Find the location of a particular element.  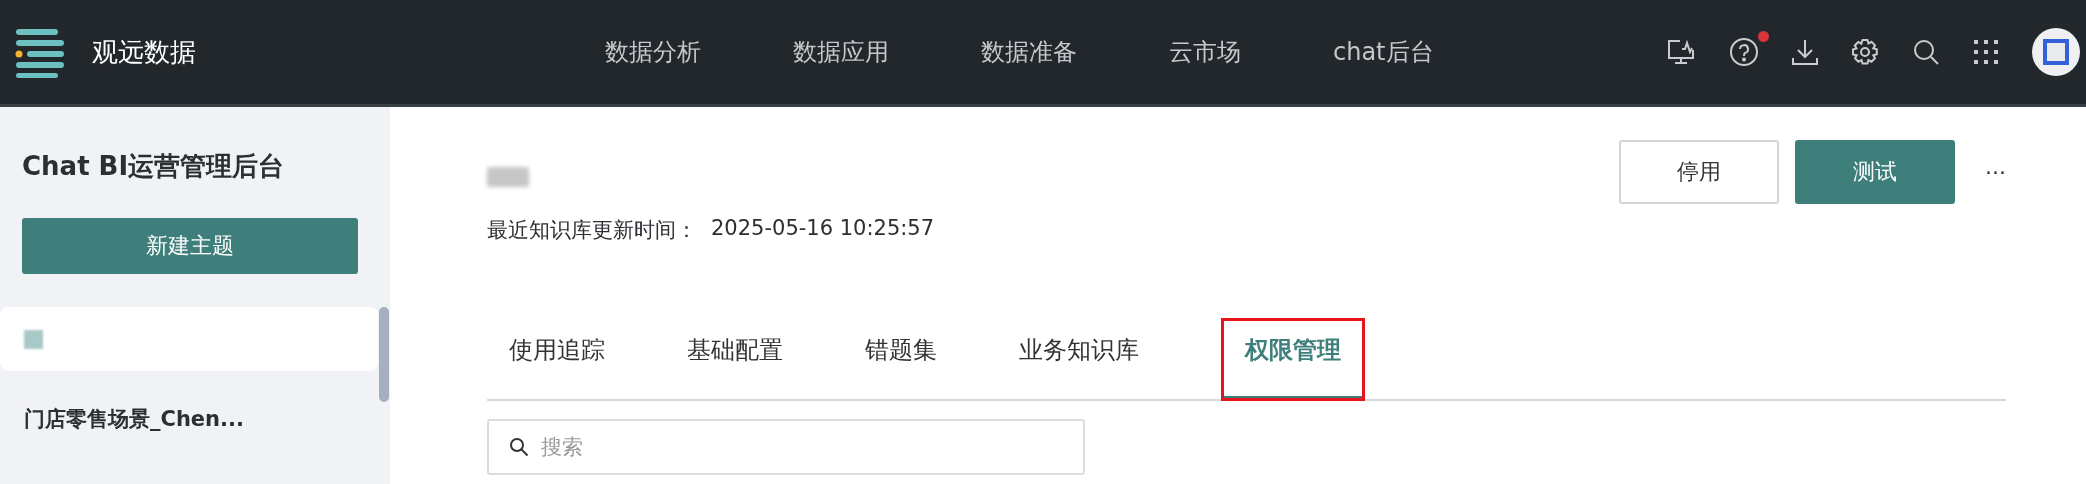

tab: 错题集 is located at coordinates (901, 359).